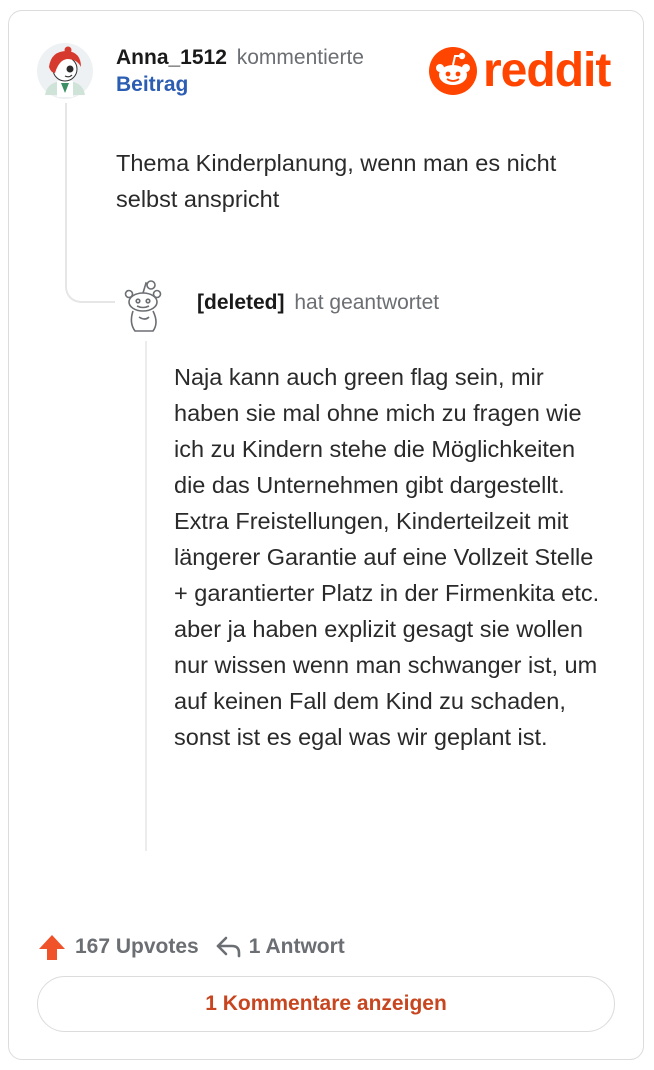 The image size is (654, 1070). Describe the element at coordinates (300, 57) in the screenshot. I see `comment-action-label: kommentierte` at that location.